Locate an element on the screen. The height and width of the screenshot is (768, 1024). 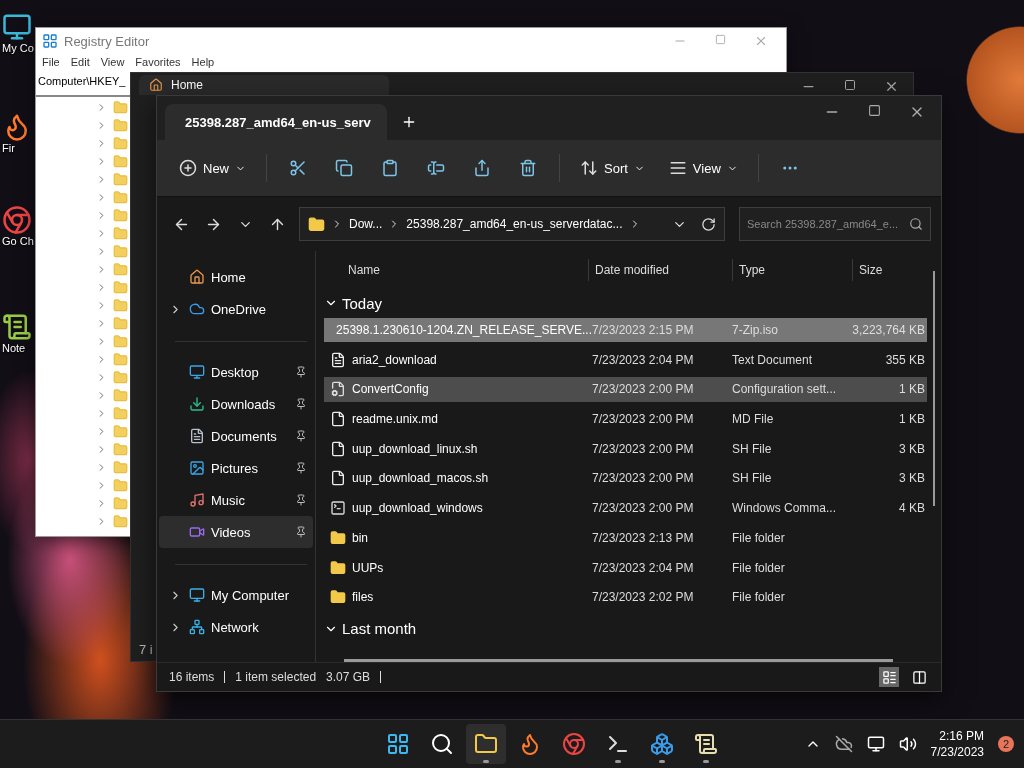
status-text: 7 i is located at coordinates (146, 649).